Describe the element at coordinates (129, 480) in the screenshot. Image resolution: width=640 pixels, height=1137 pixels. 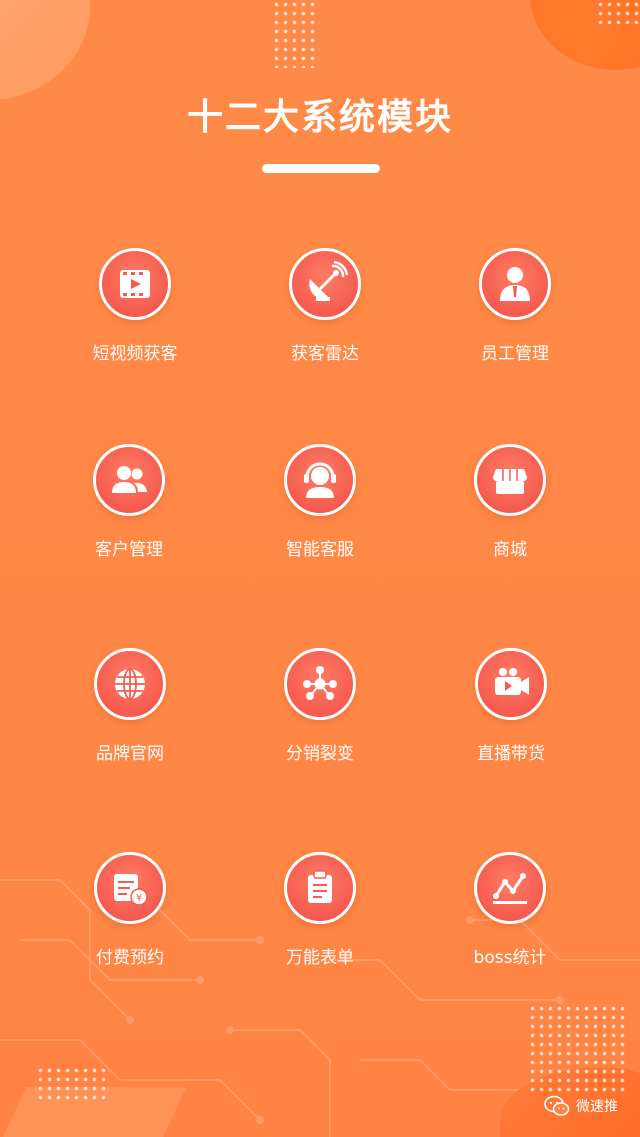
I see `customers-icon` at that location.